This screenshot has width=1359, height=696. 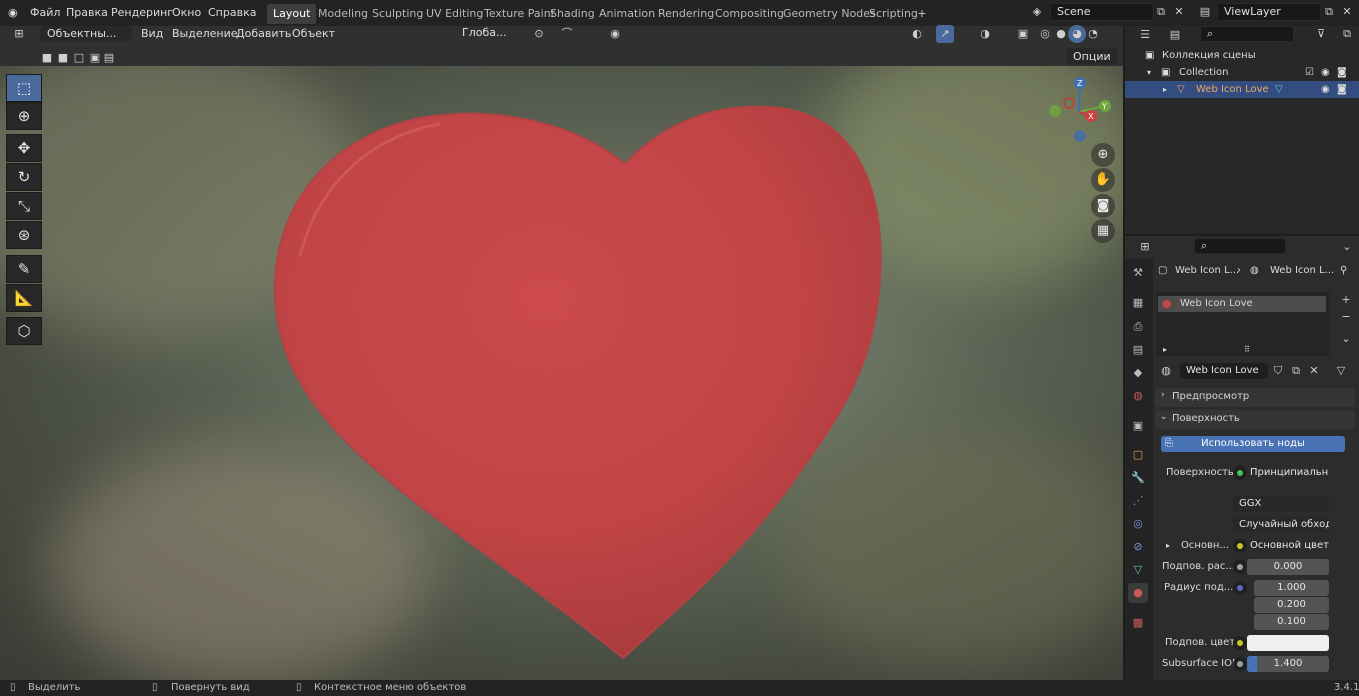 What do you see at coordinates (1149, 72) in the screenshot?
I see `expand-icon: ▾` at bounding box center [1149, 72].